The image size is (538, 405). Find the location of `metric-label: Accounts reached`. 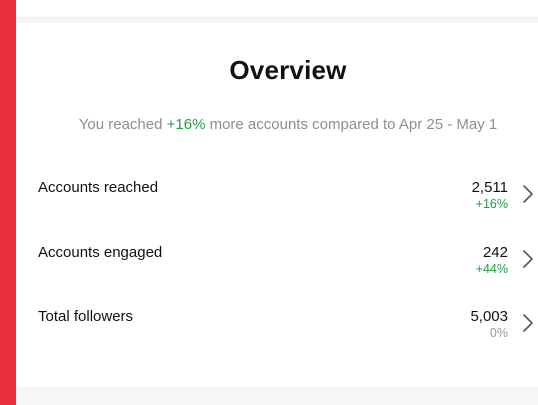

metric-label: Accounts reached is located at coordinates (98, 187).